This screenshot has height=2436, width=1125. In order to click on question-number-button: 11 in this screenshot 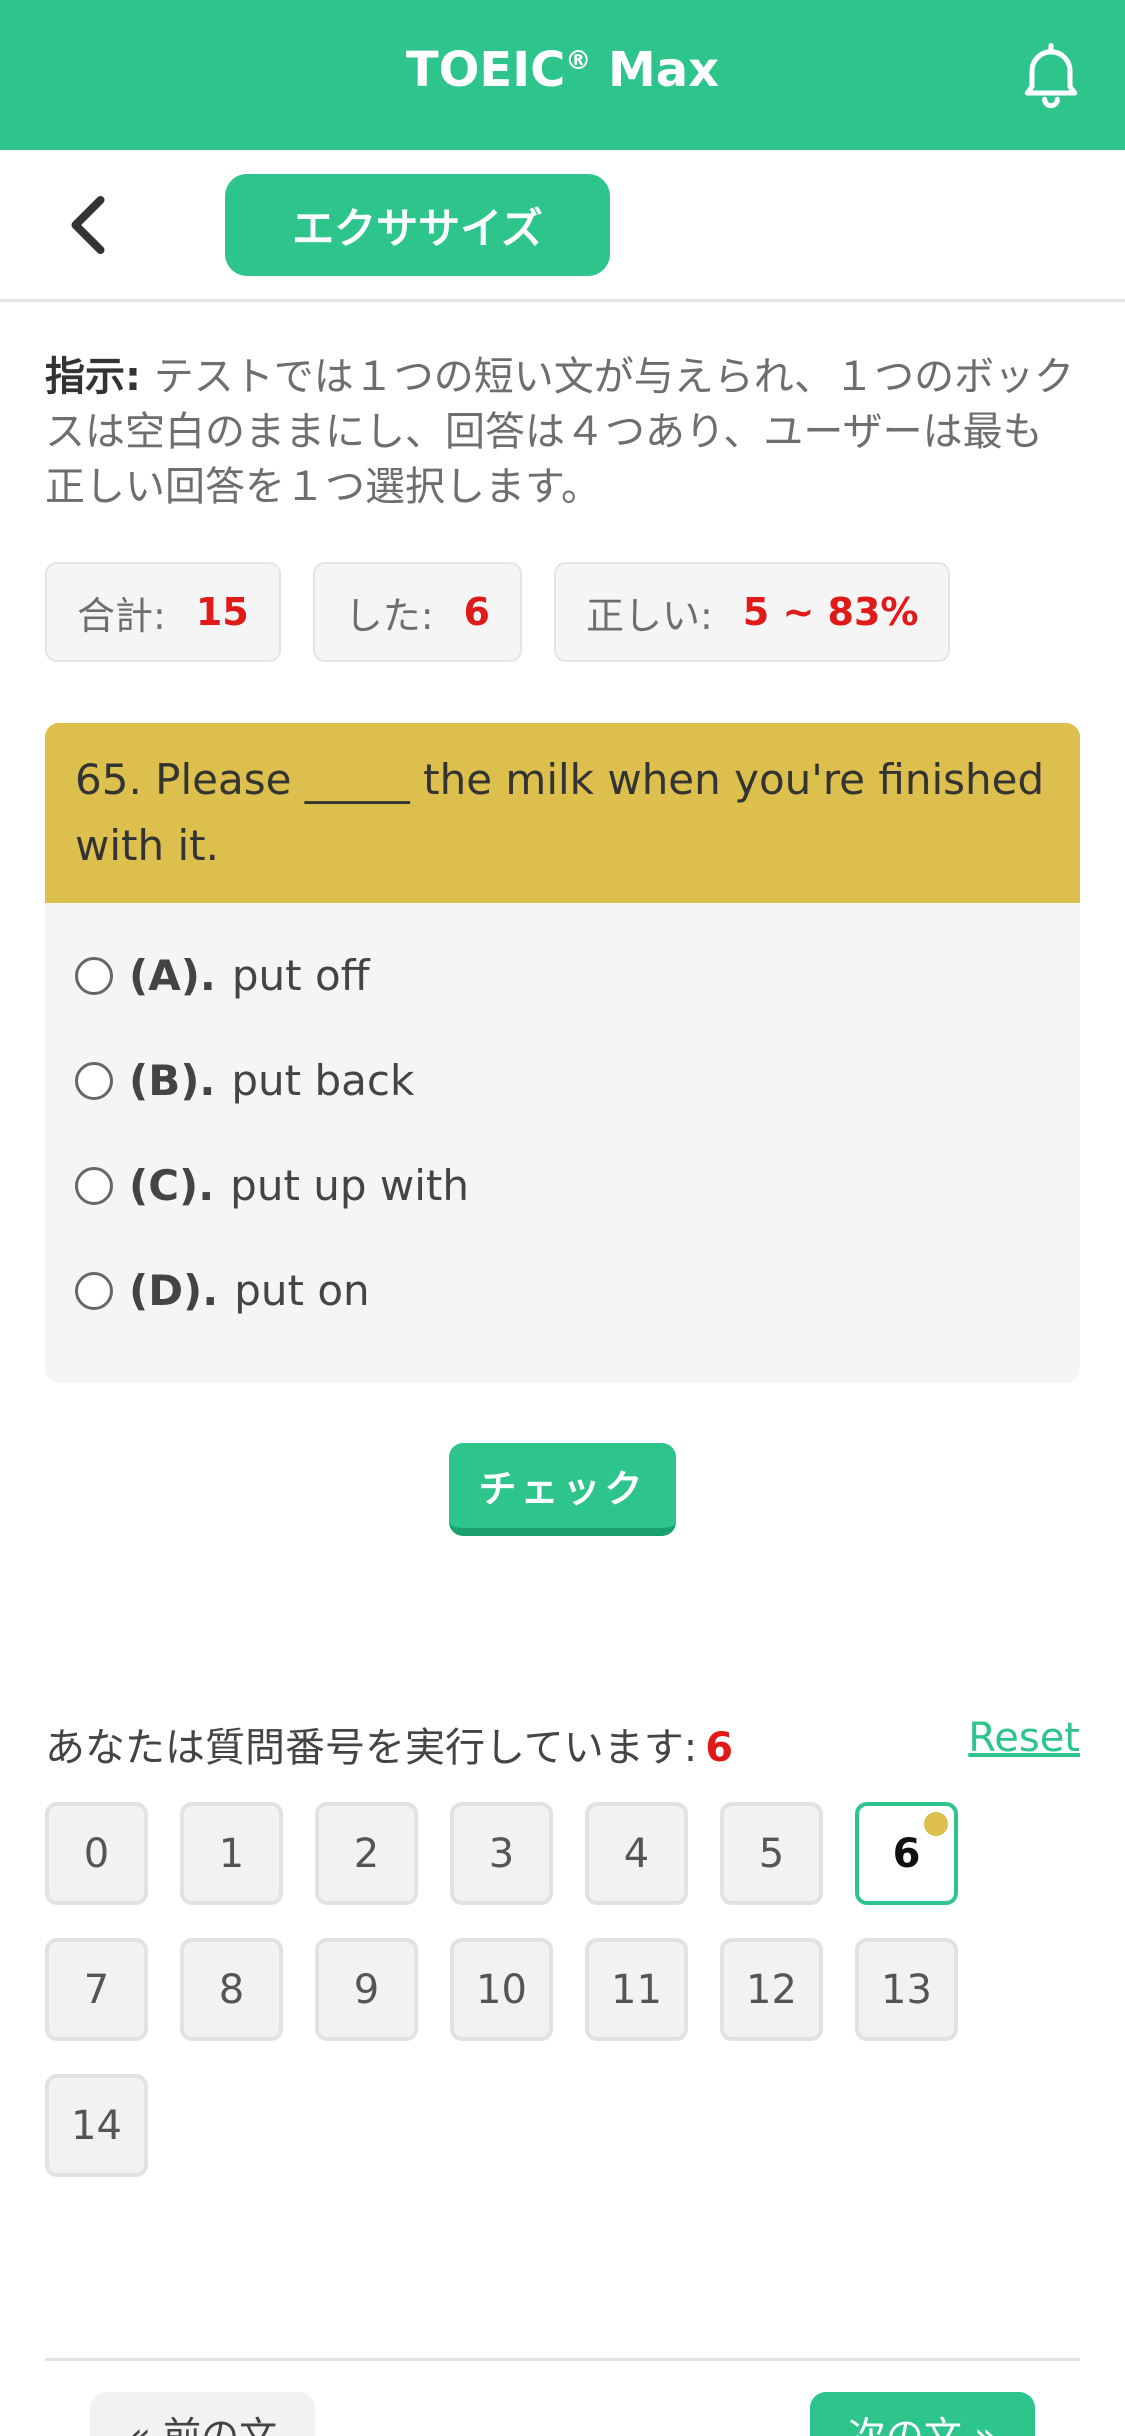, I will do `click(636, 1989)`.